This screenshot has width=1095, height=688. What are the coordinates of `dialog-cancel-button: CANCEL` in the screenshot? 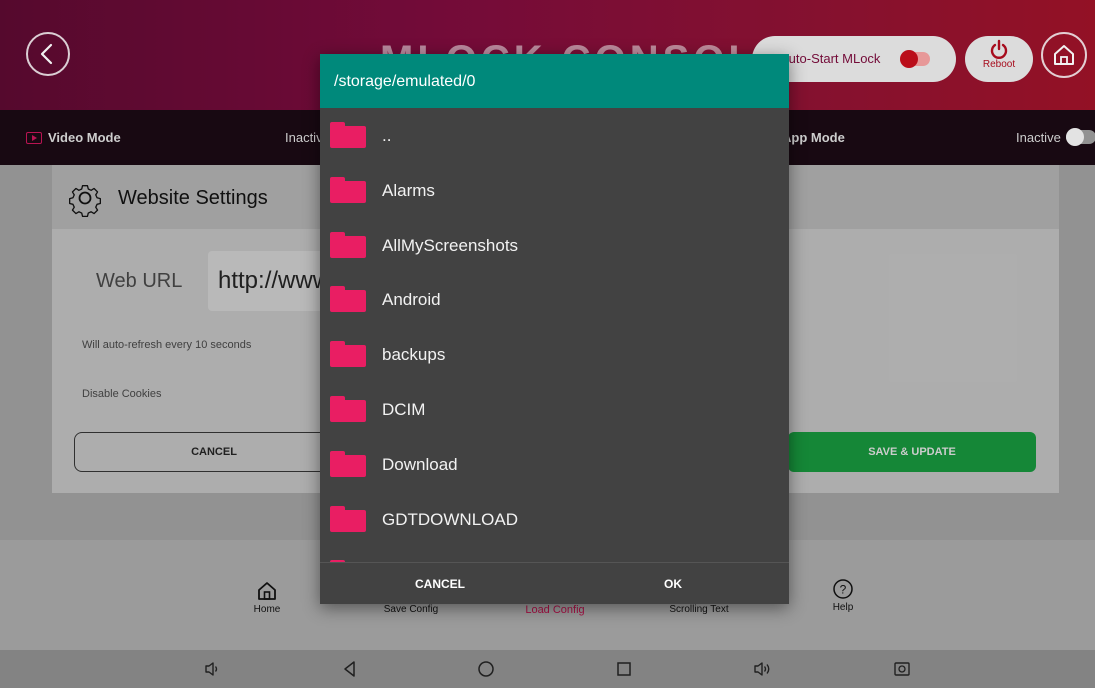 It's located at (440, 584).